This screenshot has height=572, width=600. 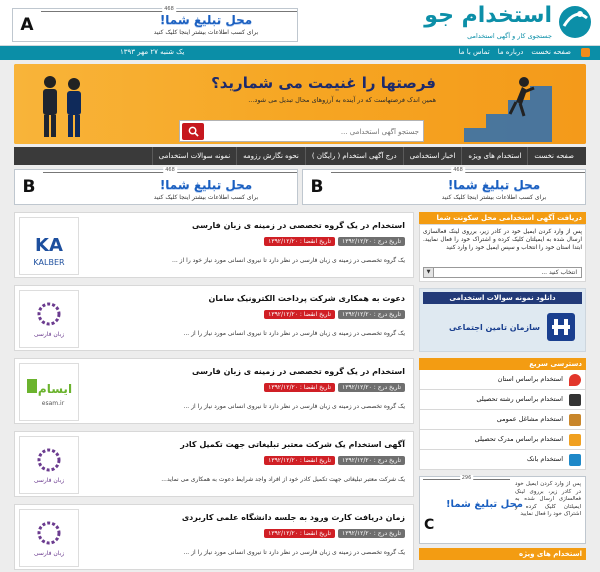 I want to click on nav-item-special-jobs: استخدام های ویژه, so click(x=494, y=156).